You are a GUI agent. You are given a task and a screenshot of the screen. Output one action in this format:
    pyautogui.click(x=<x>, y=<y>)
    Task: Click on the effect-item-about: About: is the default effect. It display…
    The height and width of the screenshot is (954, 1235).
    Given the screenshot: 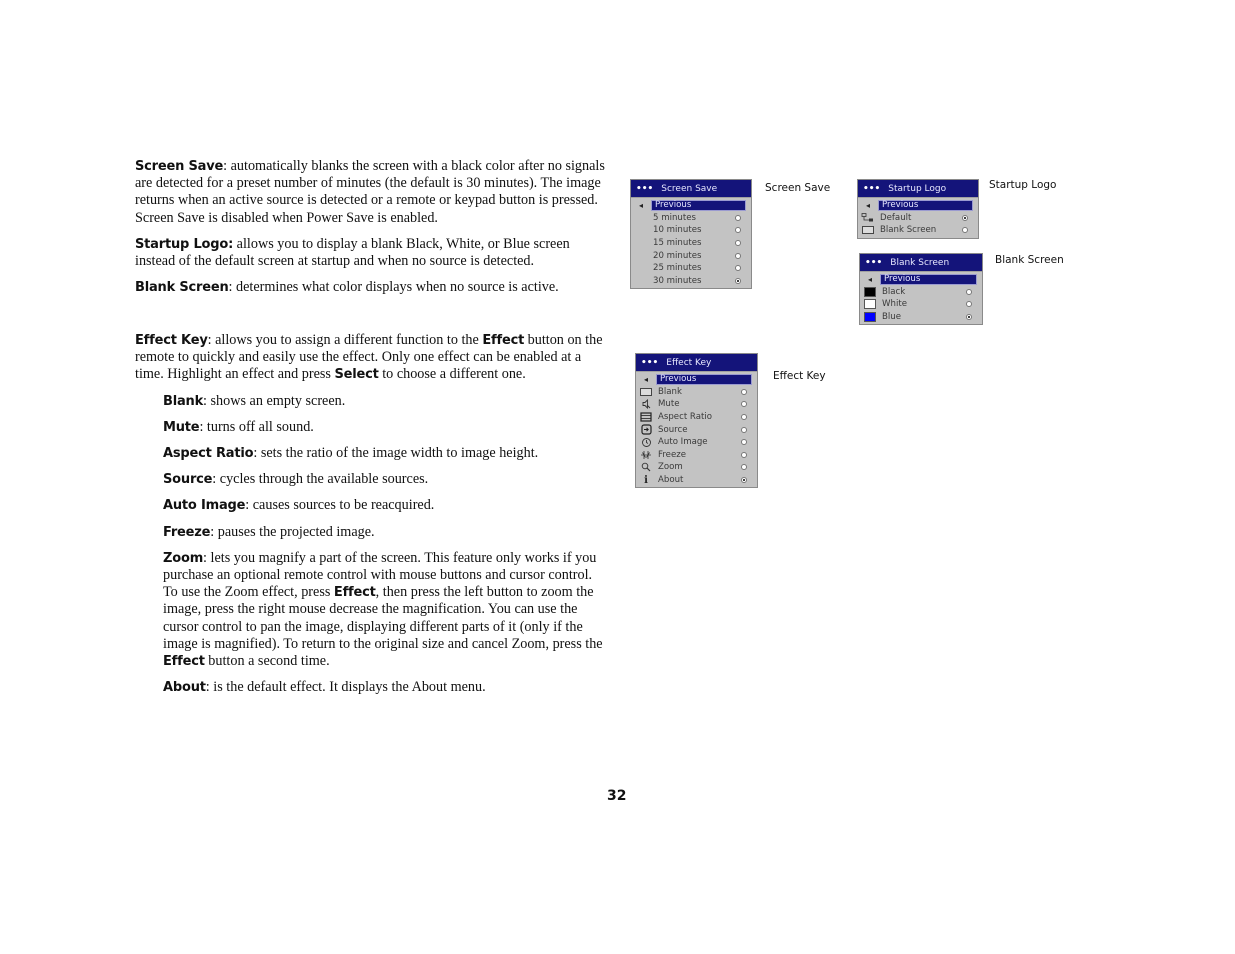 What is the action you would take?
    pyautogui.click(x=385, y=687)
    